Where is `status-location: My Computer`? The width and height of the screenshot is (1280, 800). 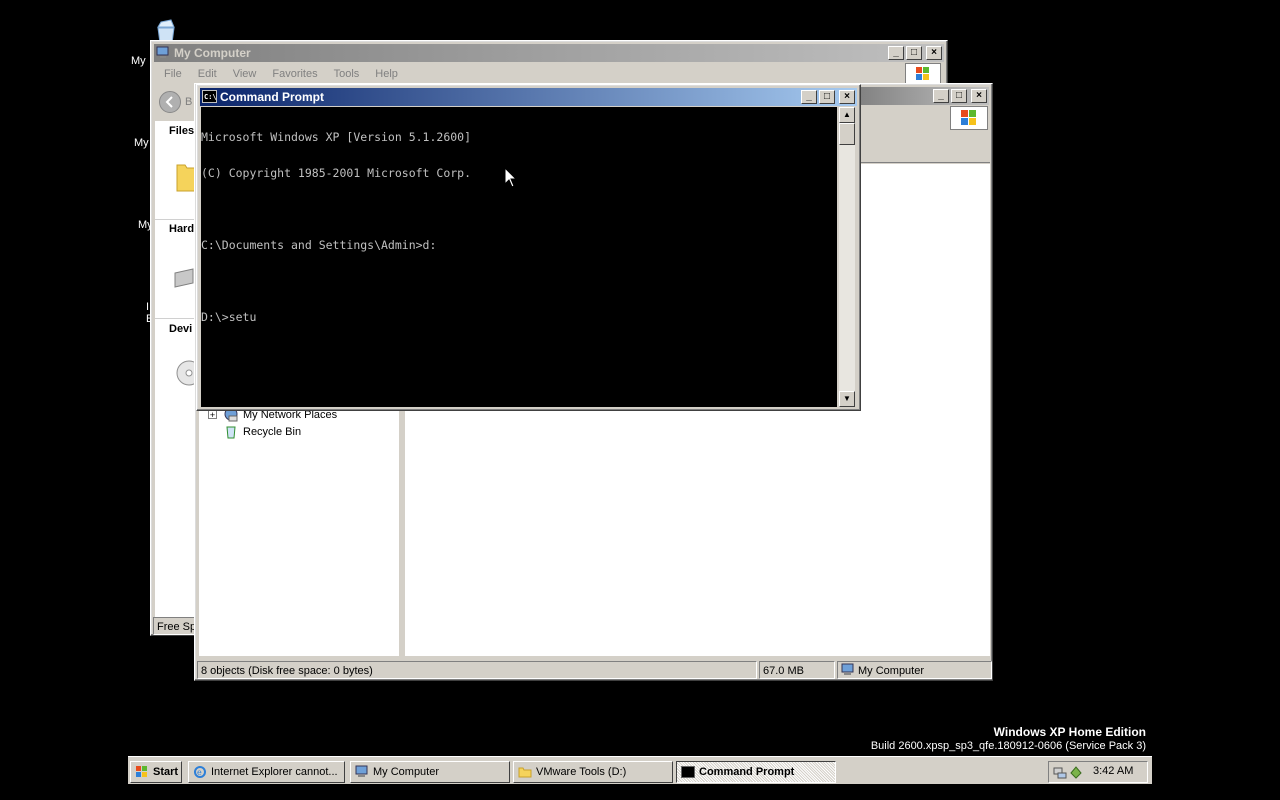
status-location: My Computer is located at coordinates (914, 670).